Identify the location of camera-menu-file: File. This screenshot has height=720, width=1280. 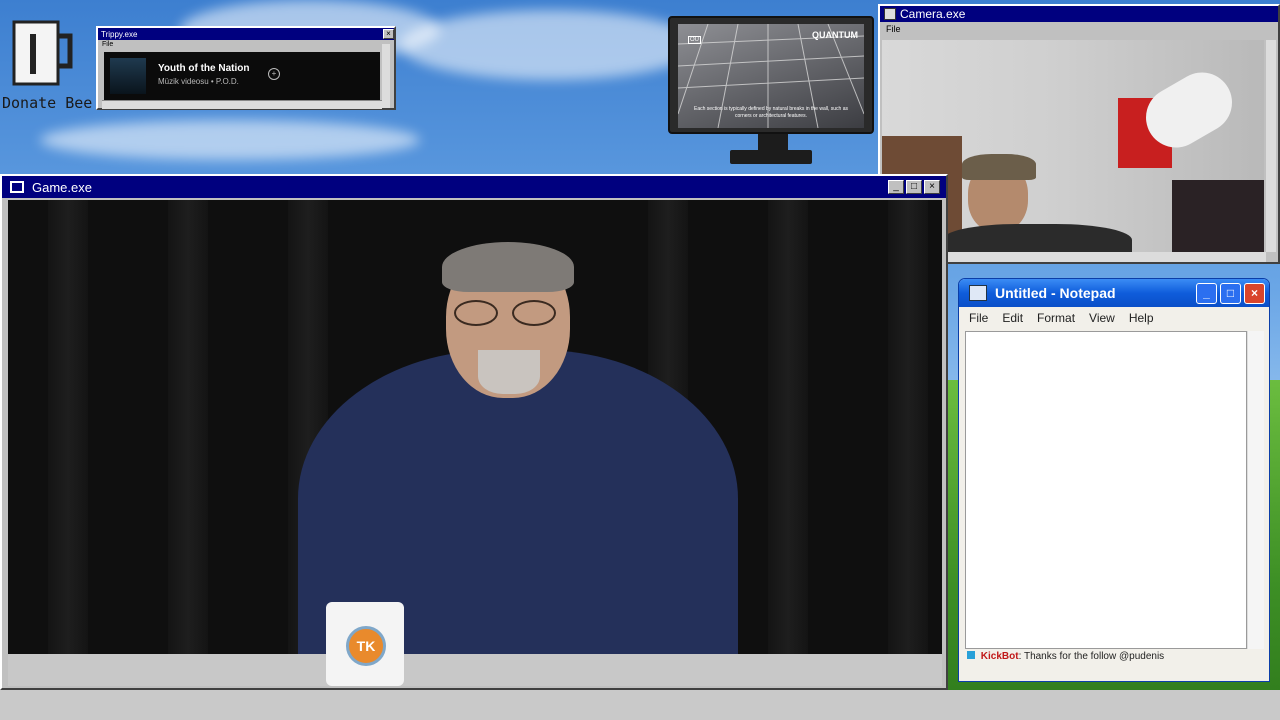
(1079, 29).